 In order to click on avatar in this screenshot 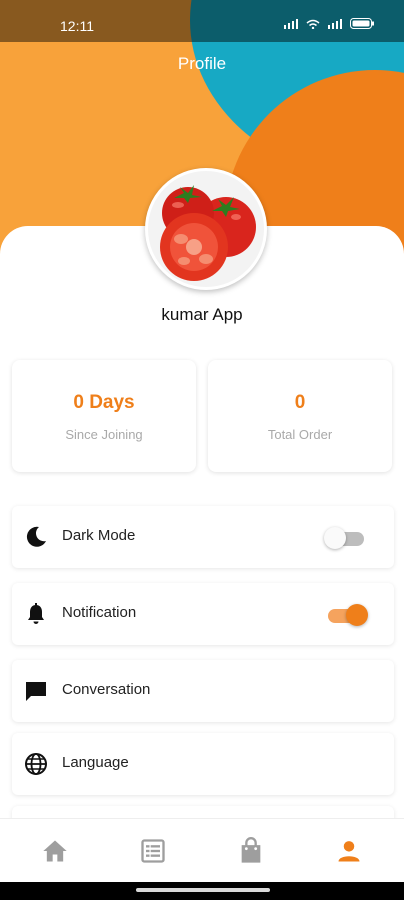, I will do `click(206, 229)`.